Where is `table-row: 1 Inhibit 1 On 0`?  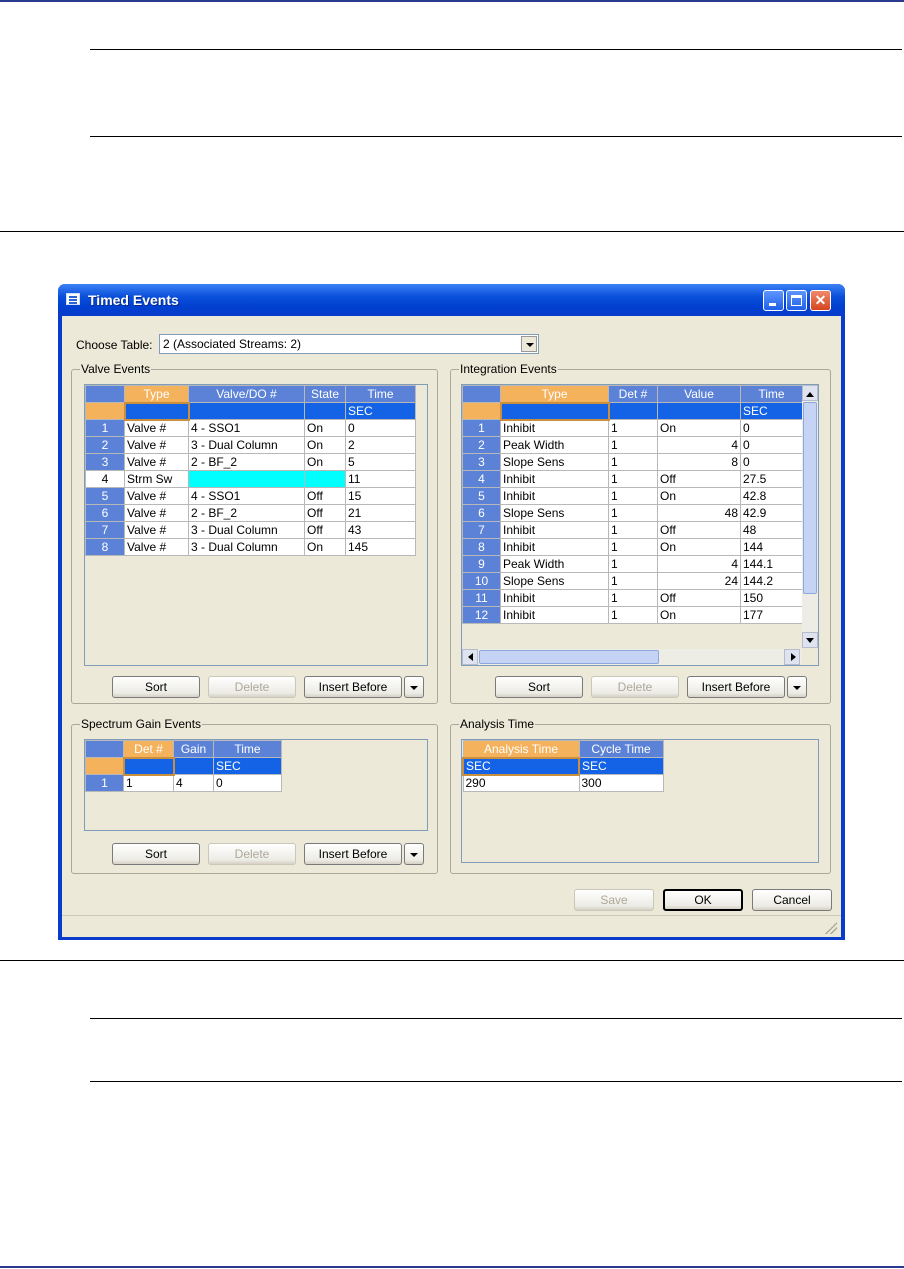
table-row: 1 Inhibit 1 On 0 is located at coordinates (632, 428).